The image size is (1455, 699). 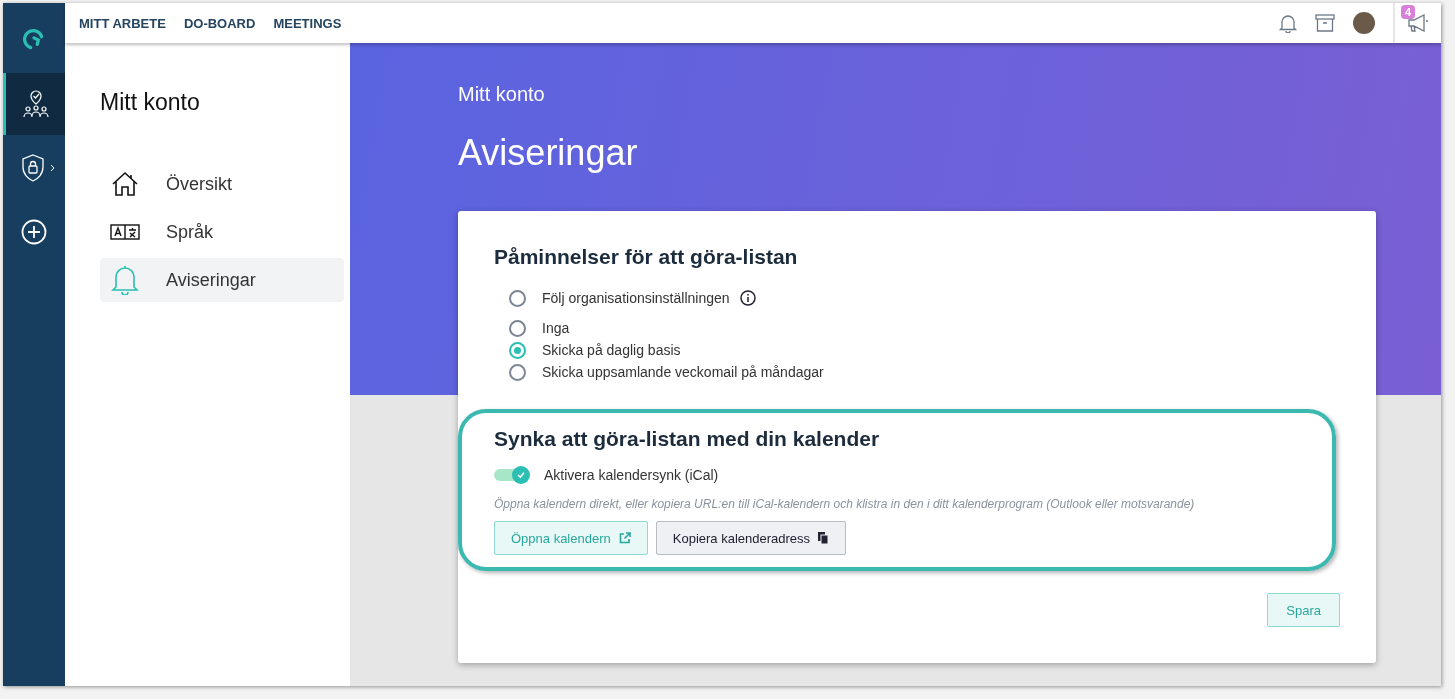 What do you see at coordinates (125, 232) in the screenshot?
I see `language-icon` at bounding box center [125, 232].